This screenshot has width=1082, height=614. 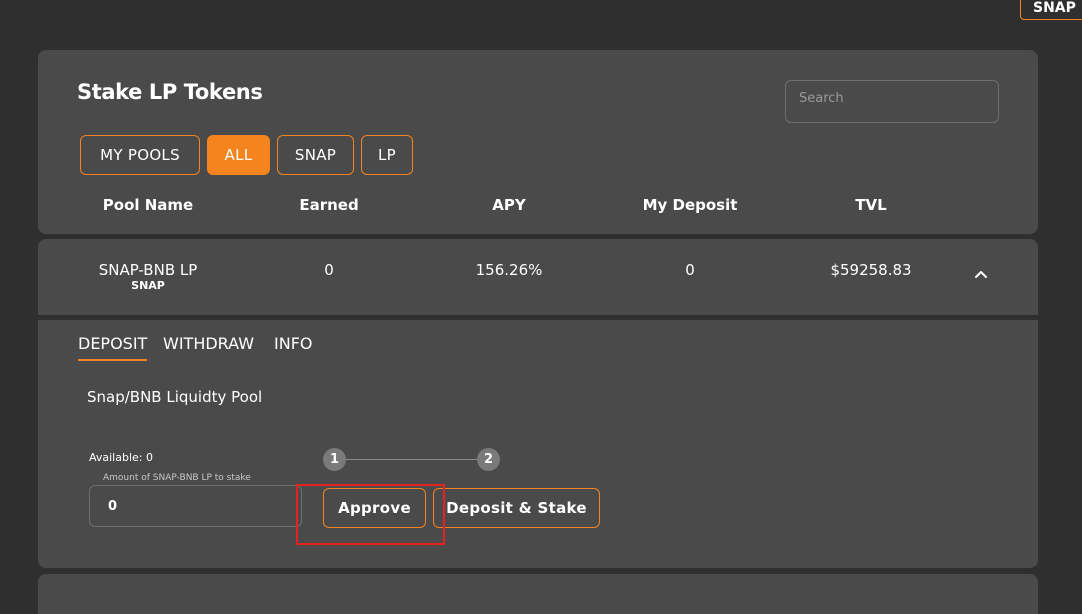 I want to click on column-pool-name: Pool Name, so click(x=148, y=205).